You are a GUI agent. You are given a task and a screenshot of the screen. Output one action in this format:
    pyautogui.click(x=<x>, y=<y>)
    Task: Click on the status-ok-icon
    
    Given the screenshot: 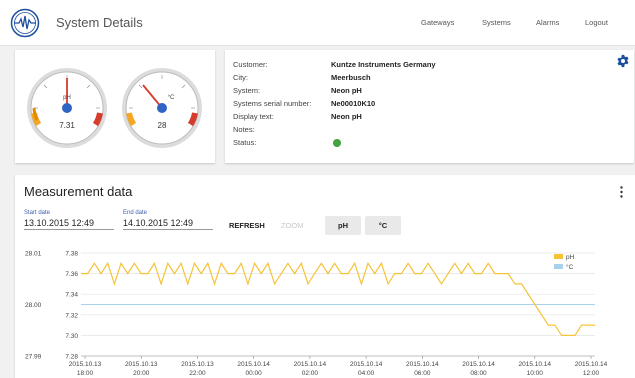 What is the action you would take?
    pyautogui.click(x=337, y=143)
    